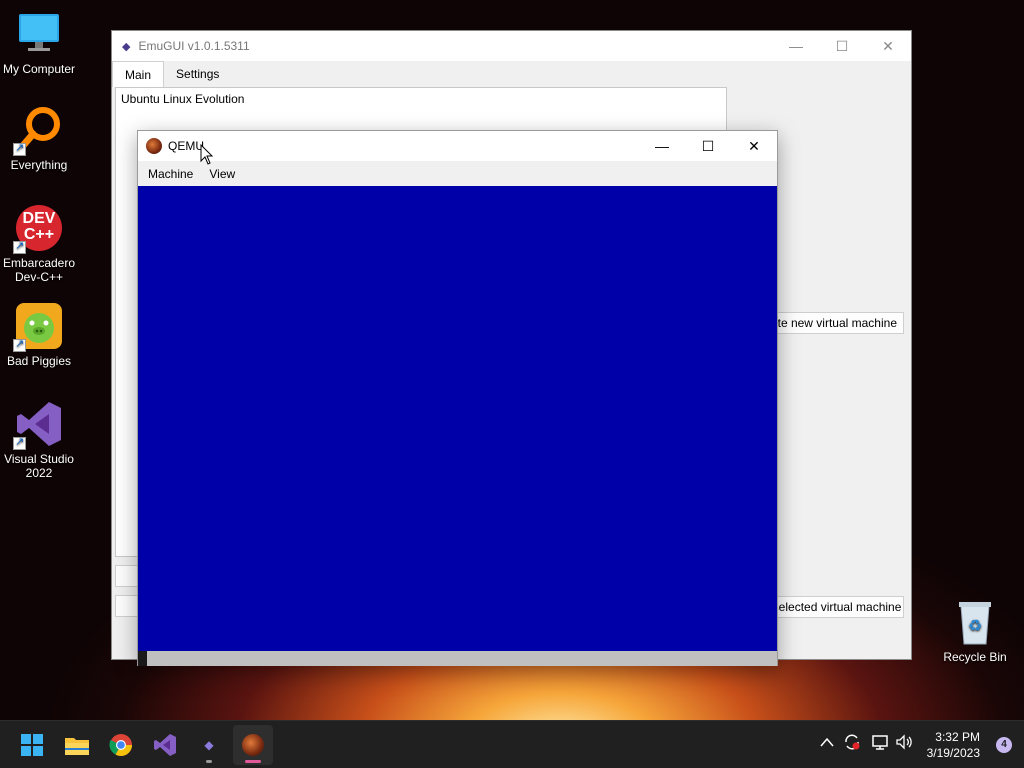  I want to click on menu-machine: Machine, so click(170, 174).